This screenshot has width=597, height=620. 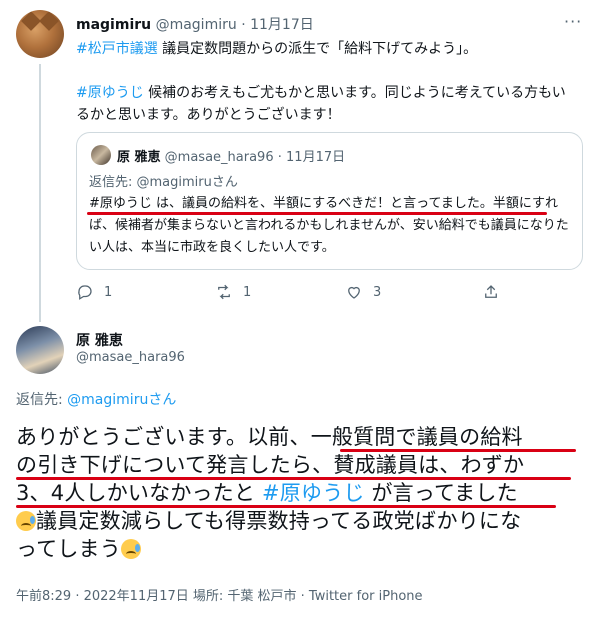 I want to click on reply-to: 返信先: @magimiruさん, so click(x=96, y=400).